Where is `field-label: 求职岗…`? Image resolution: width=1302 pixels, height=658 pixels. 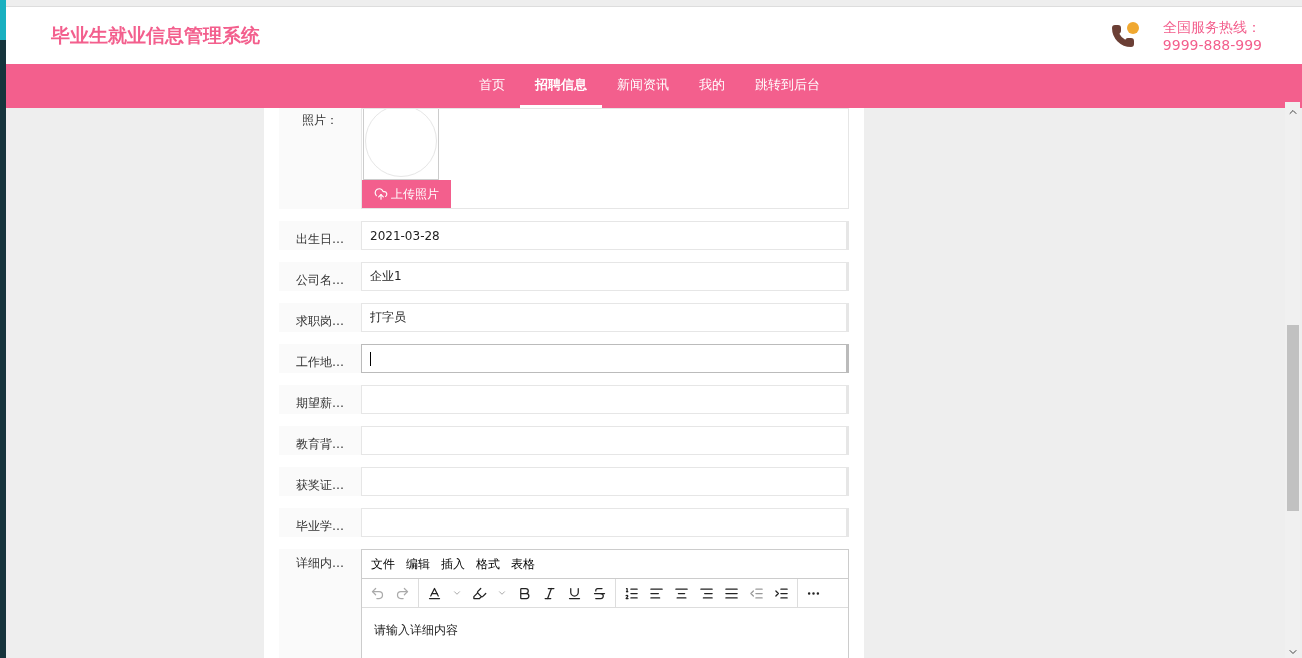 field-label: 求职岗… is located at coordinates (320, 317).